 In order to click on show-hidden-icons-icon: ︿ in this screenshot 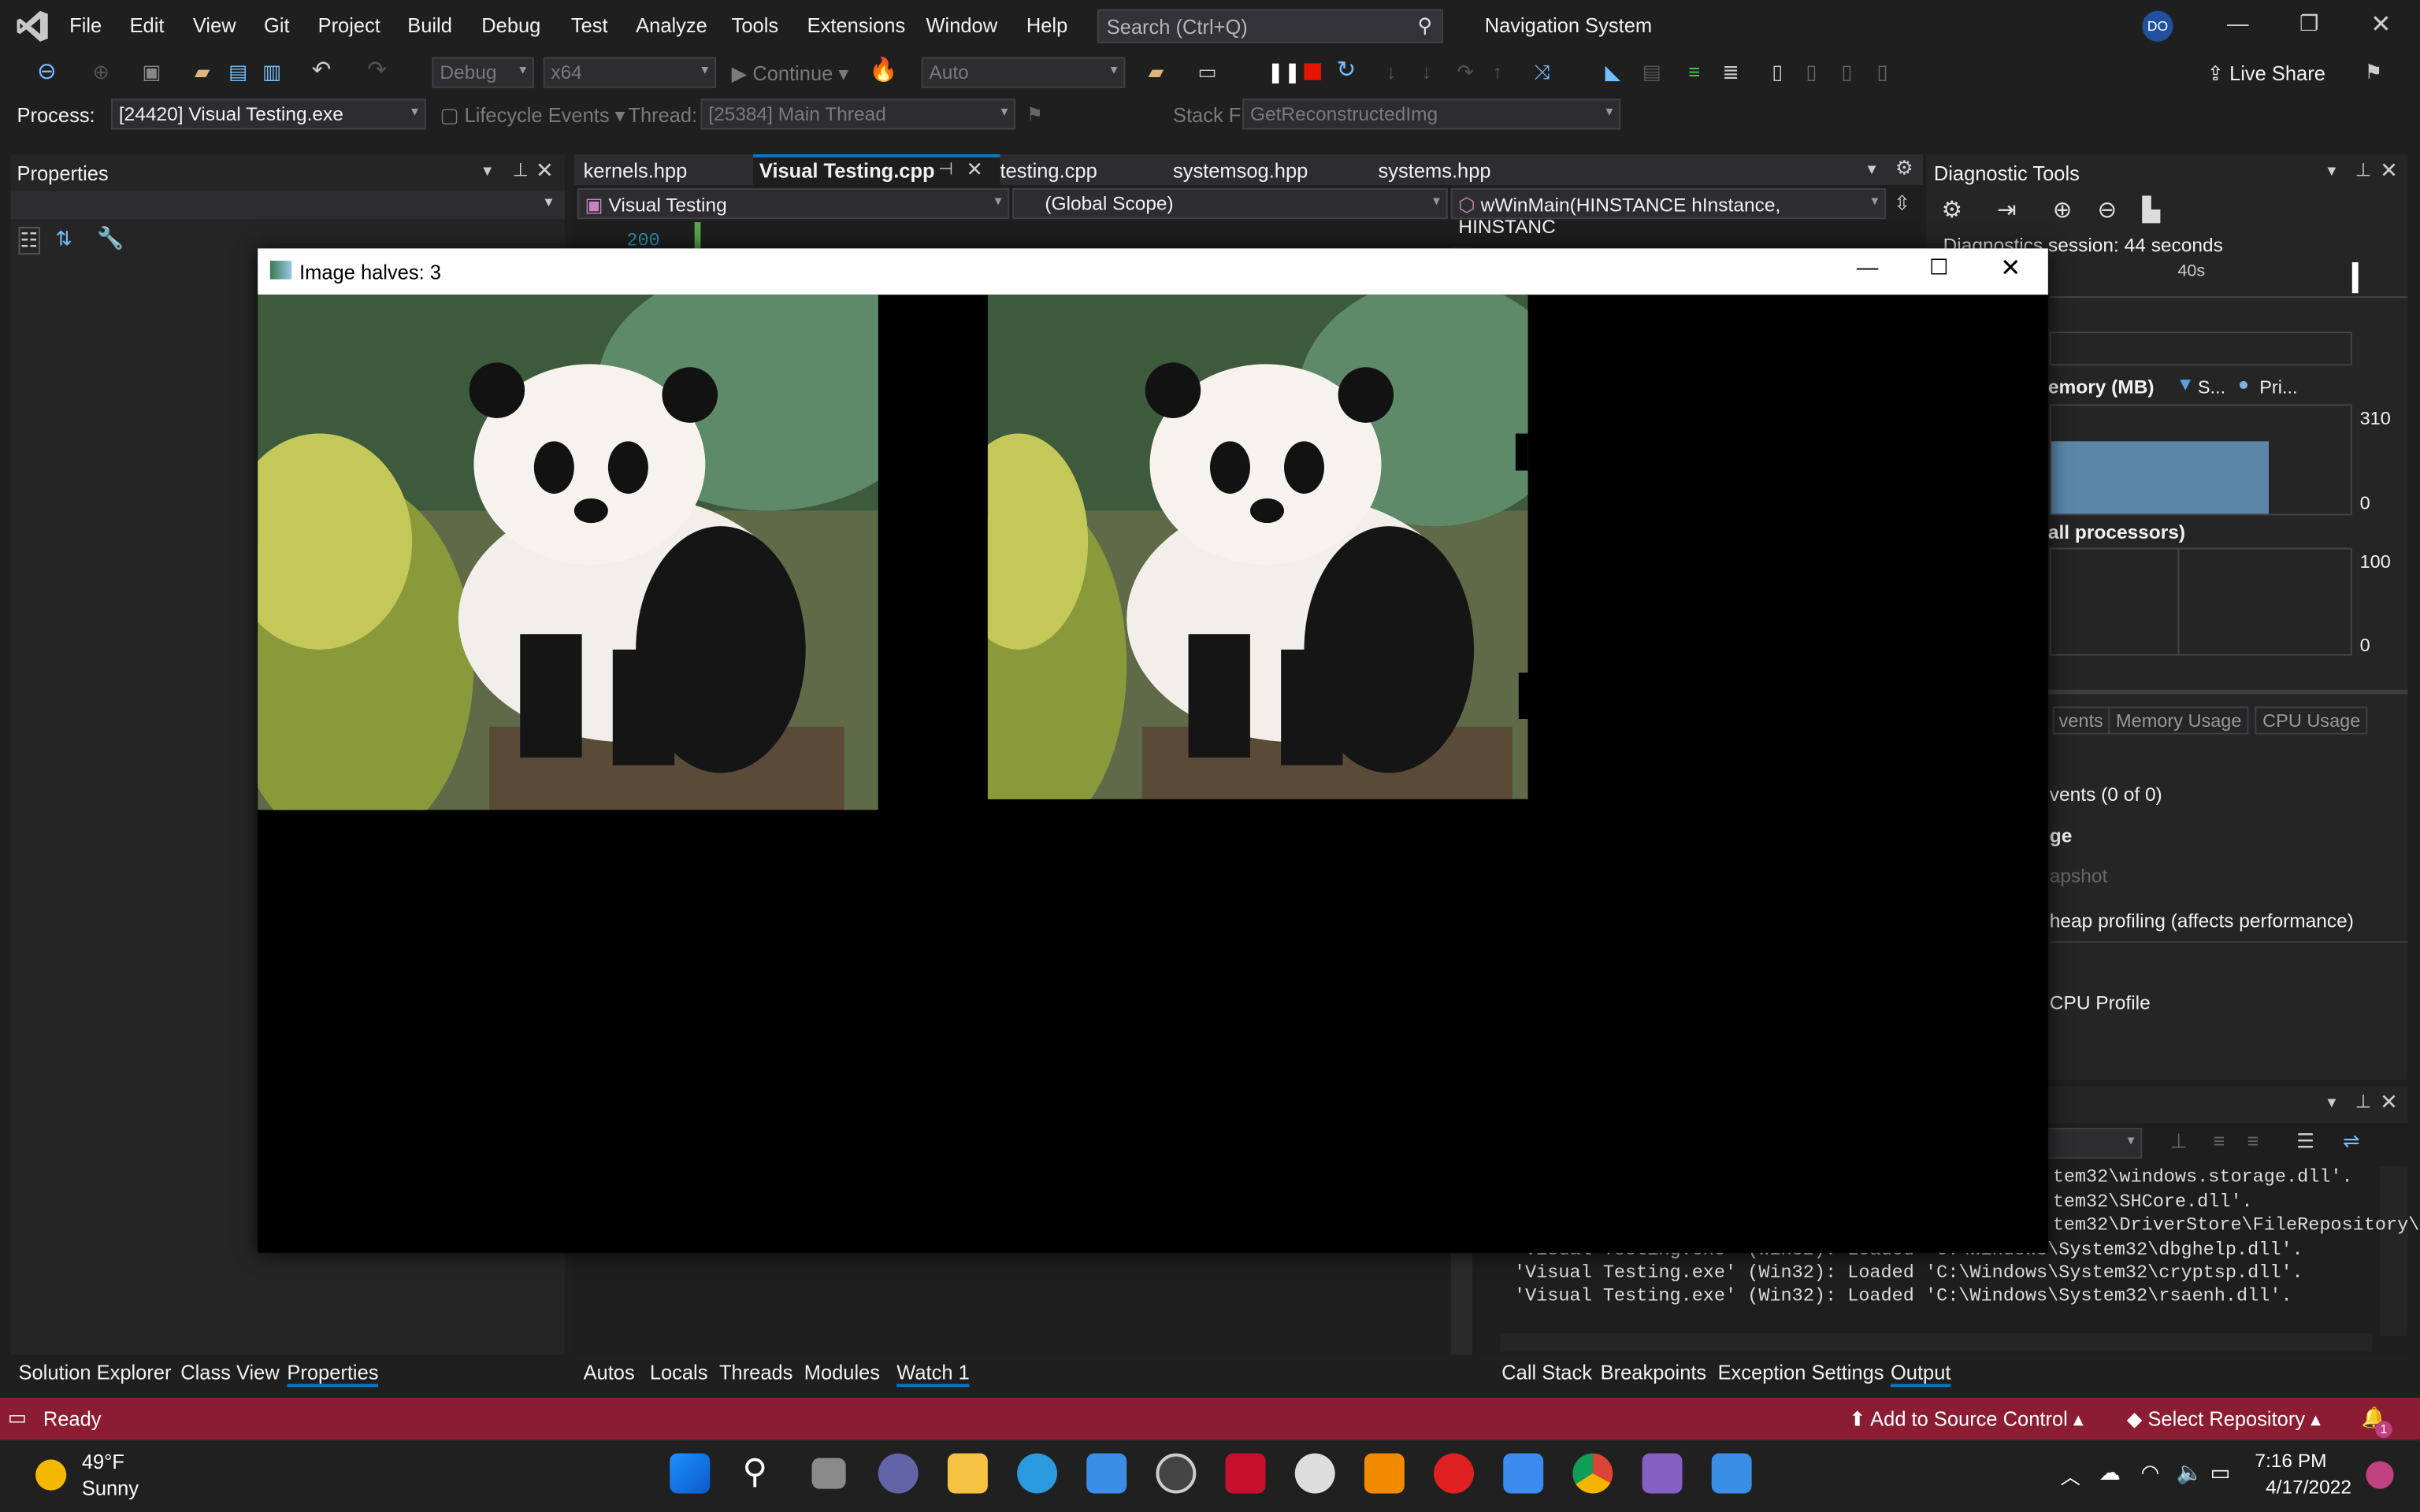, I will do `click(2071, 1475)`.